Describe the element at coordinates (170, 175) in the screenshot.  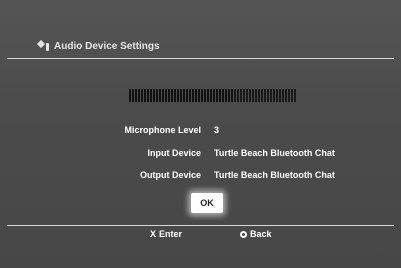
I see `output-device-label: Output Device` at that location.